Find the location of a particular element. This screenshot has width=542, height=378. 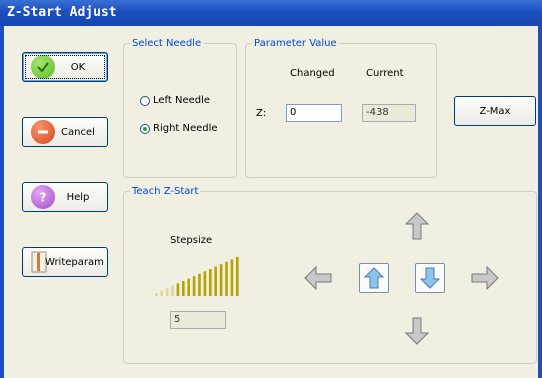

right-needle-label: Right Needle is located at coordinates (185, 128).